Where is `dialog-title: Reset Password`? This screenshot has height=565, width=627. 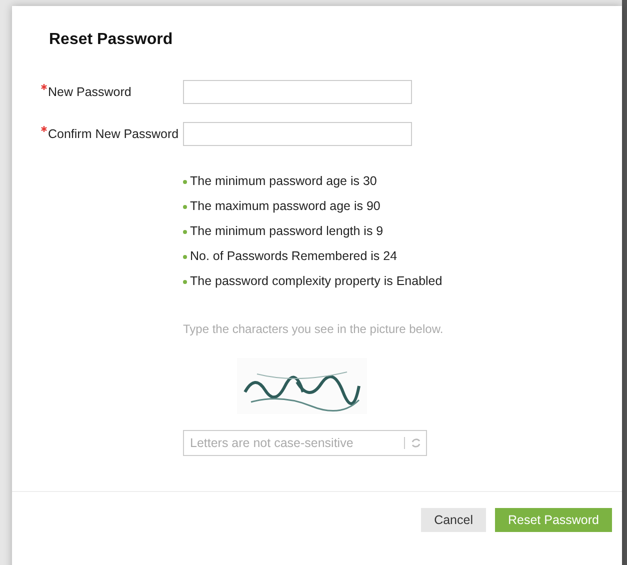
dialog-title: Reset Password is located at coordinates (111, 40).